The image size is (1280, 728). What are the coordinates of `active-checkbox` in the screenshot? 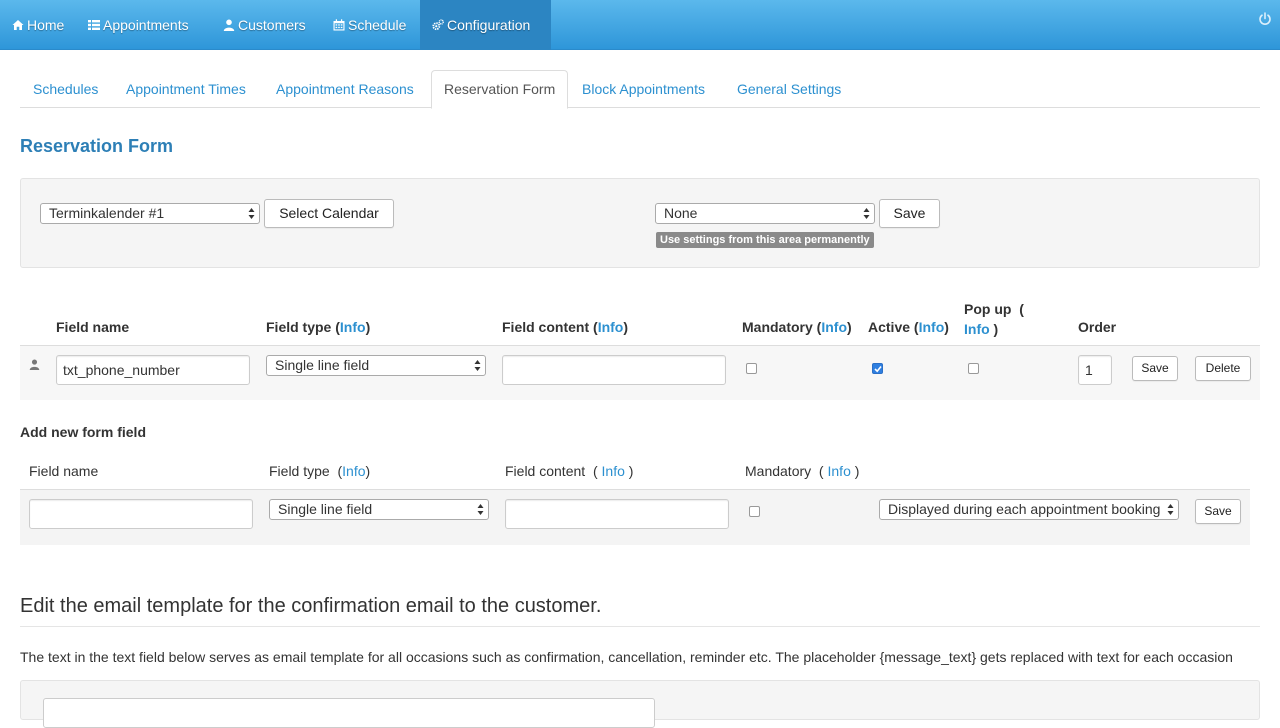 It's located at (877, 368).